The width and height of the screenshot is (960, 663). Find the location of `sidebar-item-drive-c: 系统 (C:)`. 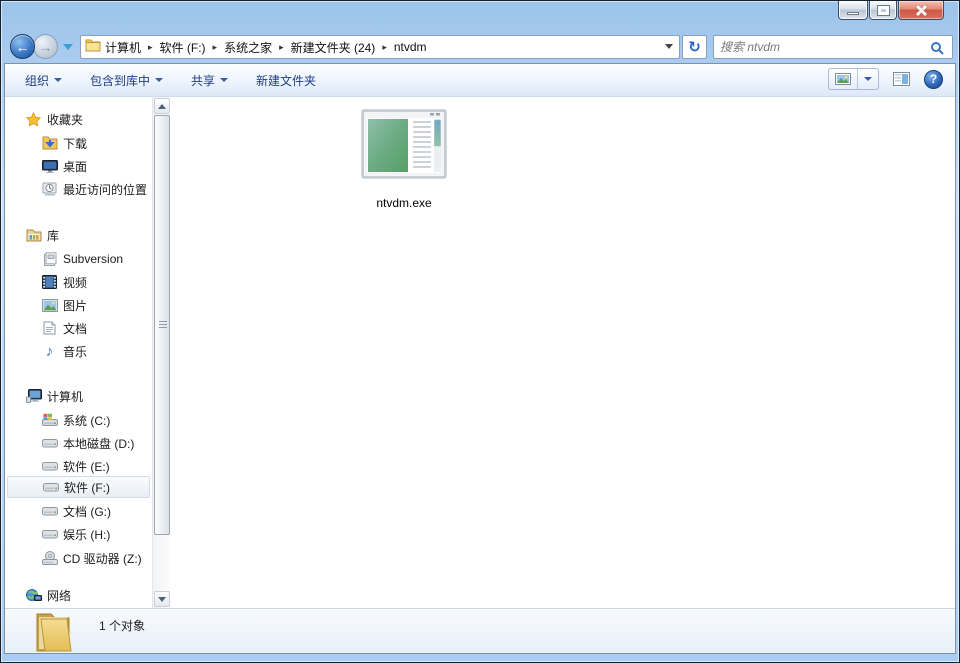

sidebar-item-drive-c: 系统 (C:) is located at coordinates (78, 420).